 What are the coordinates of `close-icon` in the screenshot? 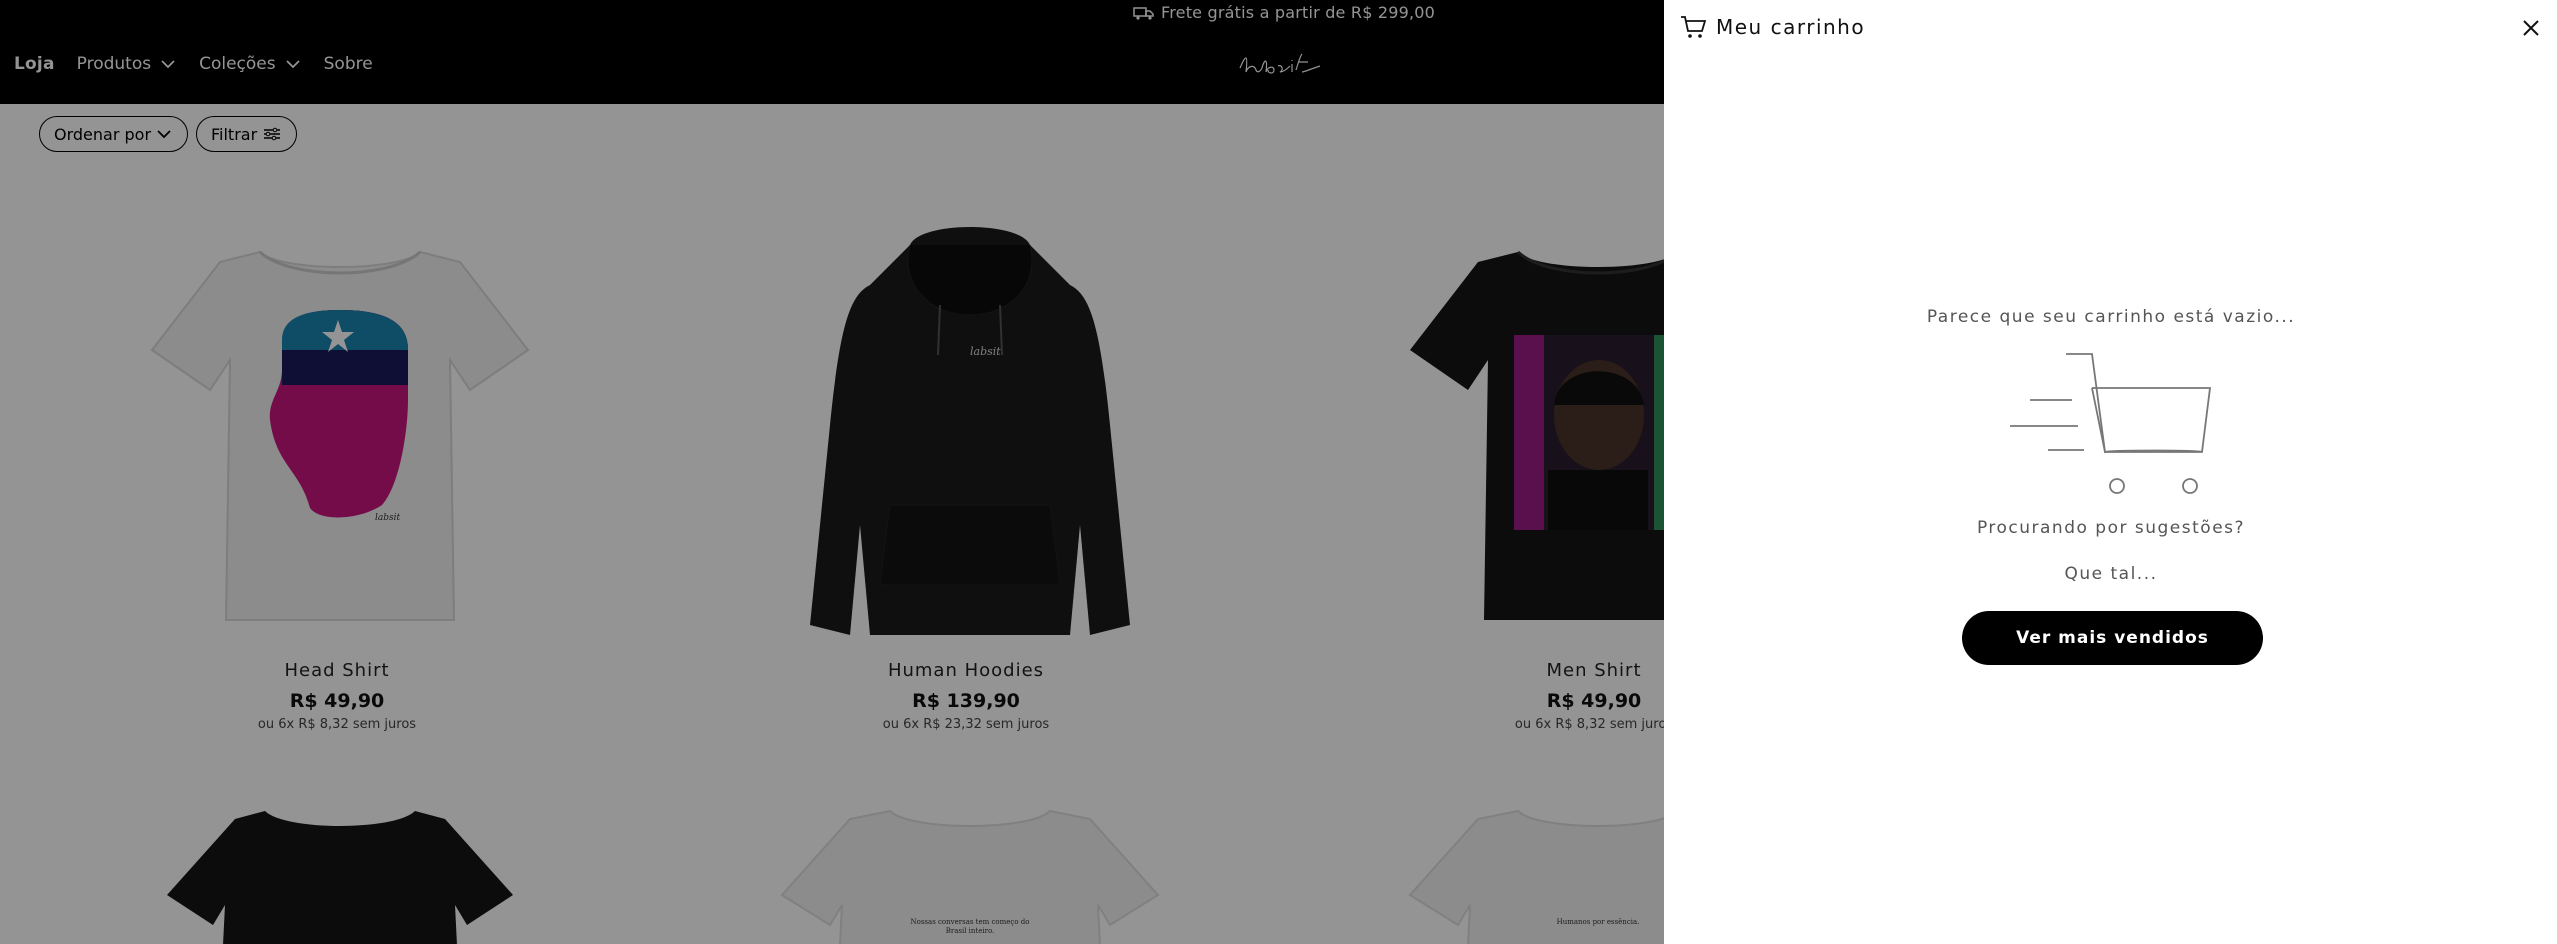 It's located at (2531, 28).